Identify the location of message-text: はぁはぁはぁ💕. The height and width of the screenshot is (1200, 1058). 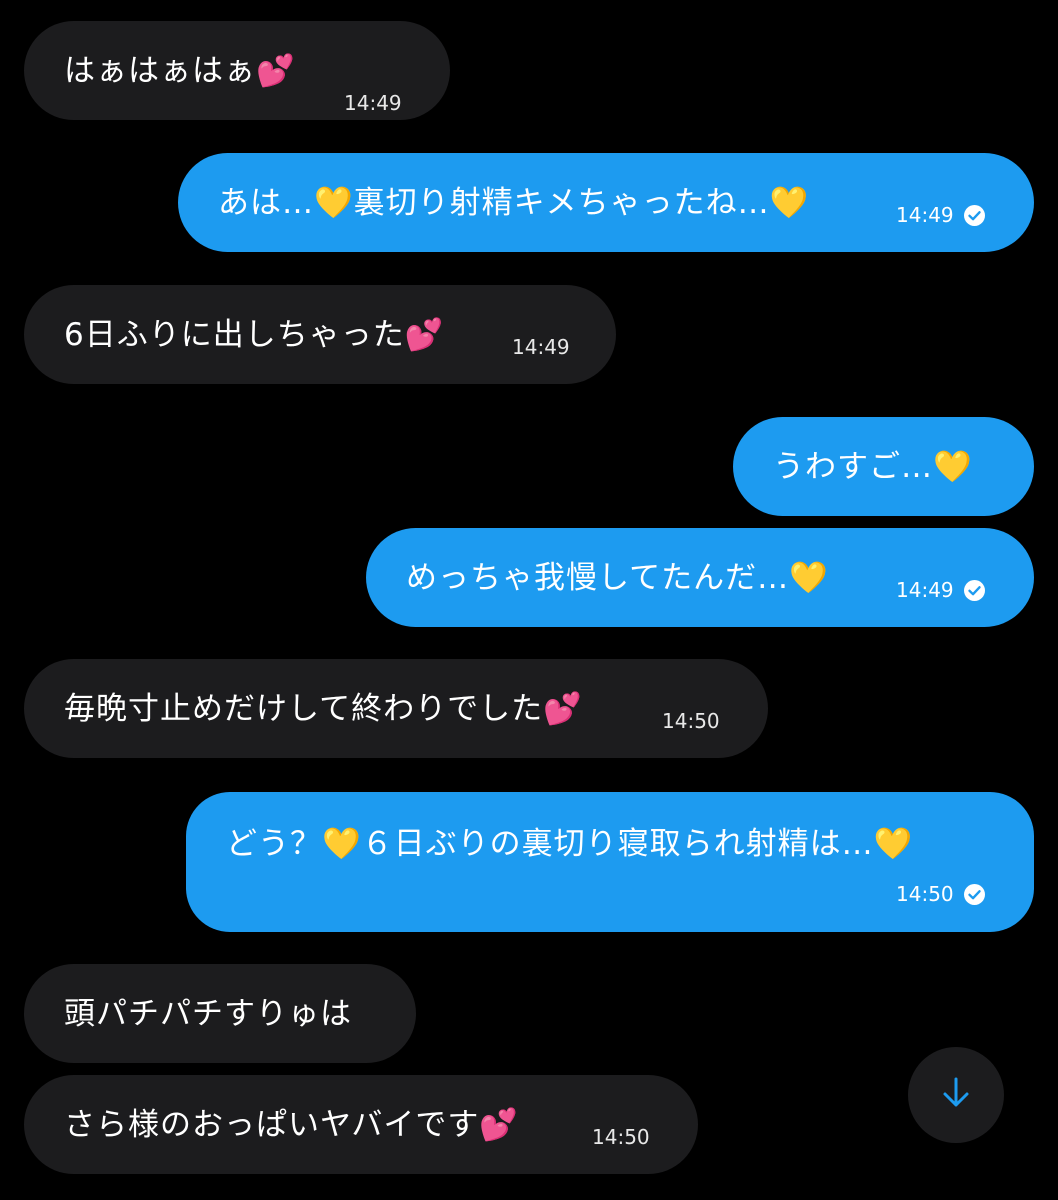
(180, 70).